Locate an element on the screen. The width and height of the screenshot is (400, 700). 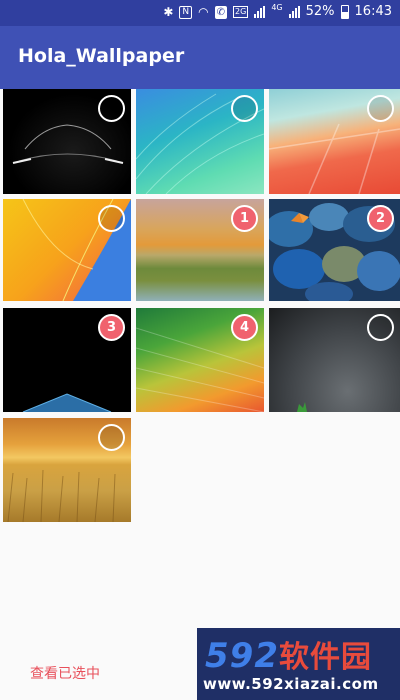
wallpaper-thumb-wheat-field is located at coordinates (67, 470).